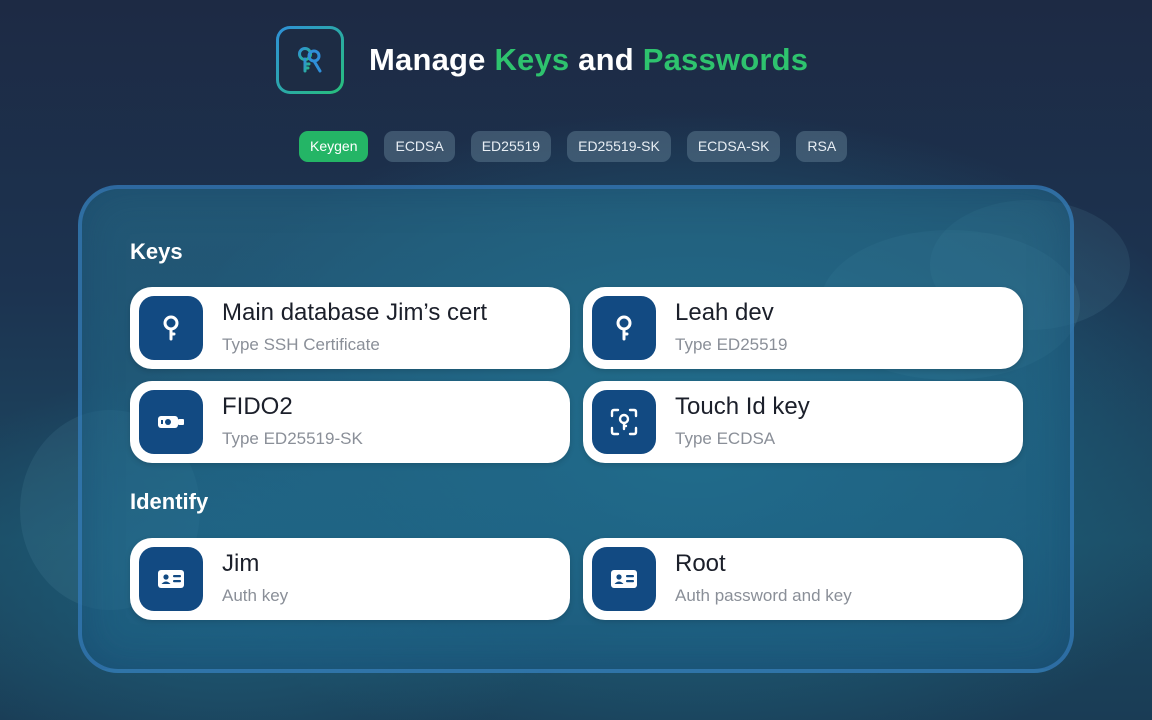  I want to click on keys-logo-icon, so click(310, 60).